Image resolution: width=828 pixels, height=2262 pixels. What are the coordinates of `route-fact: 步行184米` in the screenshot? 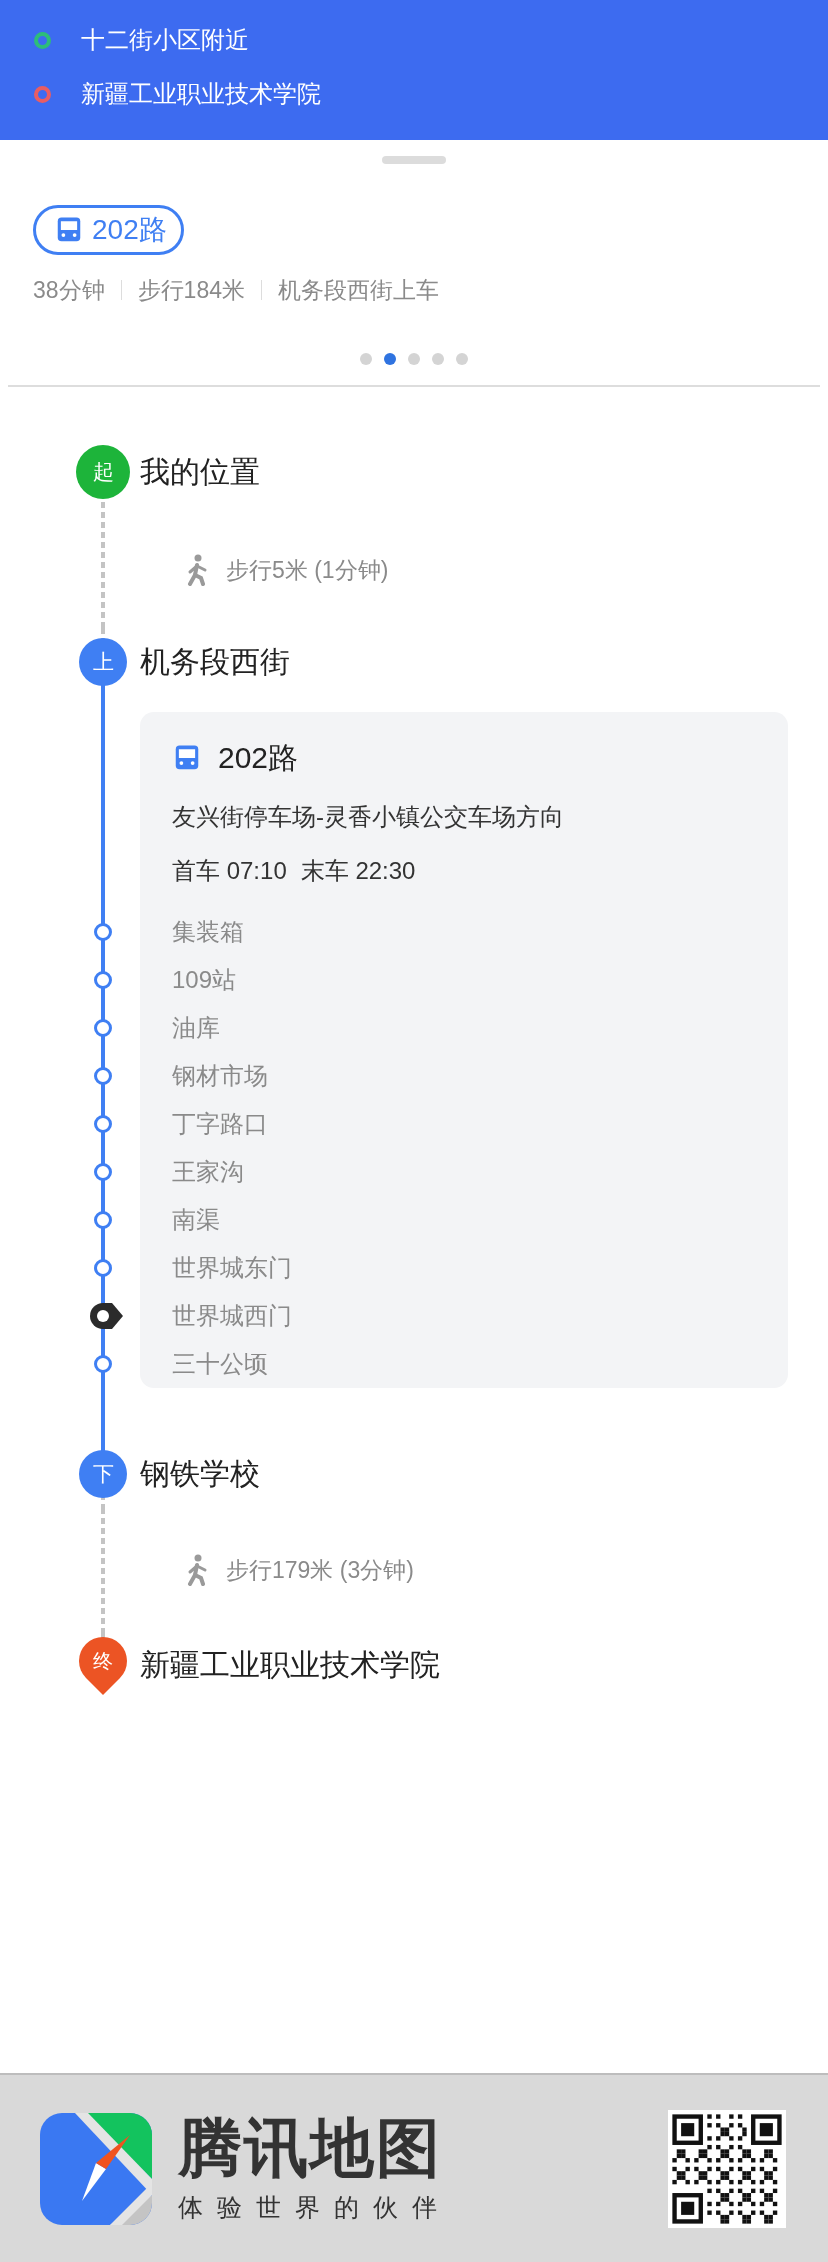 It's located at (191, 290).